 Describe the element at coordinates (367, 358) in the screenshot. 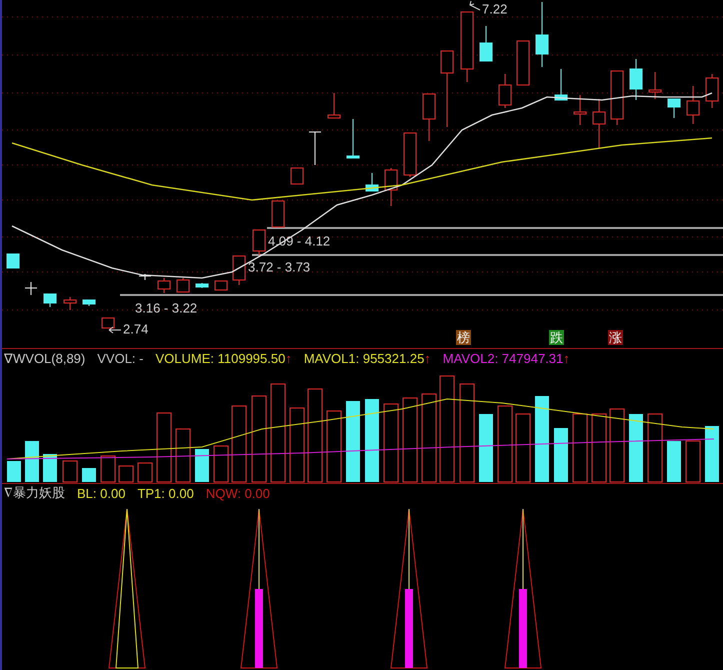

I see `indicator-readout: MAVOL1: 955321.25↑` at that location.